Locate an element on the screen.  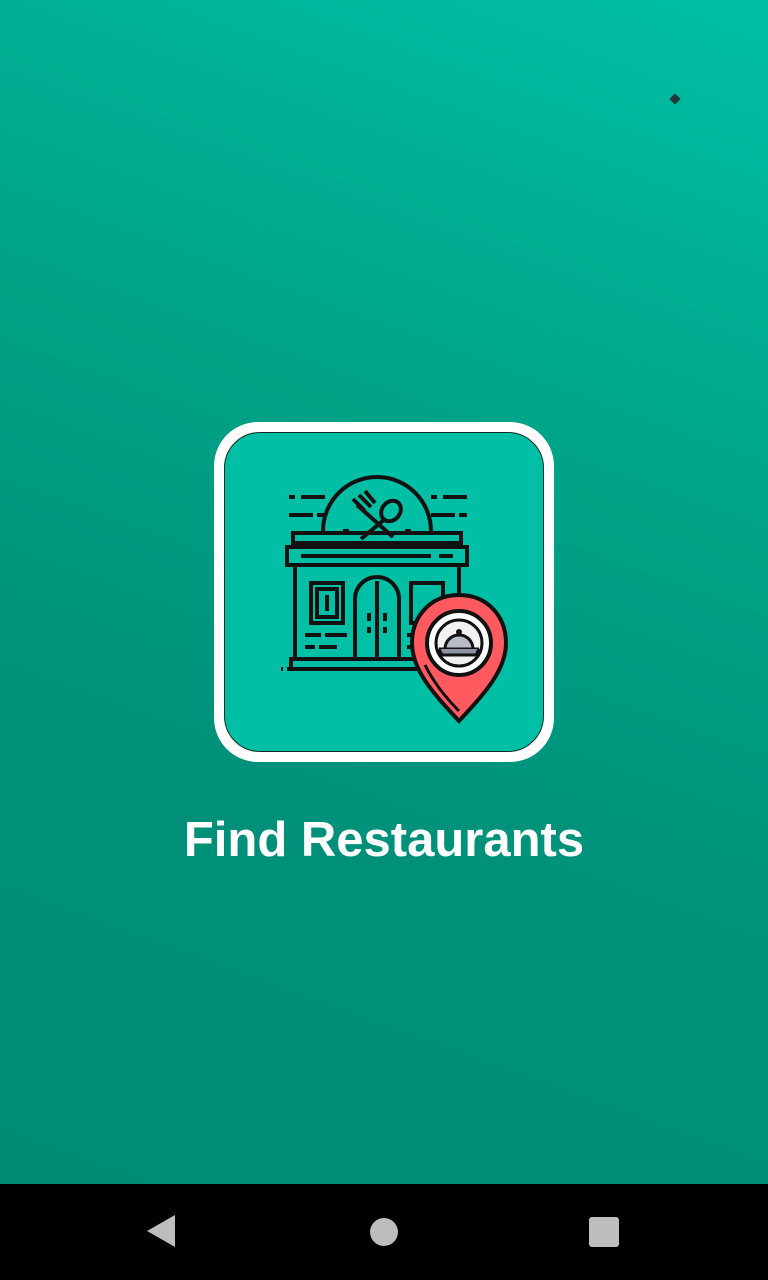
status-indicator-icon is located at coordinates (675, 99).